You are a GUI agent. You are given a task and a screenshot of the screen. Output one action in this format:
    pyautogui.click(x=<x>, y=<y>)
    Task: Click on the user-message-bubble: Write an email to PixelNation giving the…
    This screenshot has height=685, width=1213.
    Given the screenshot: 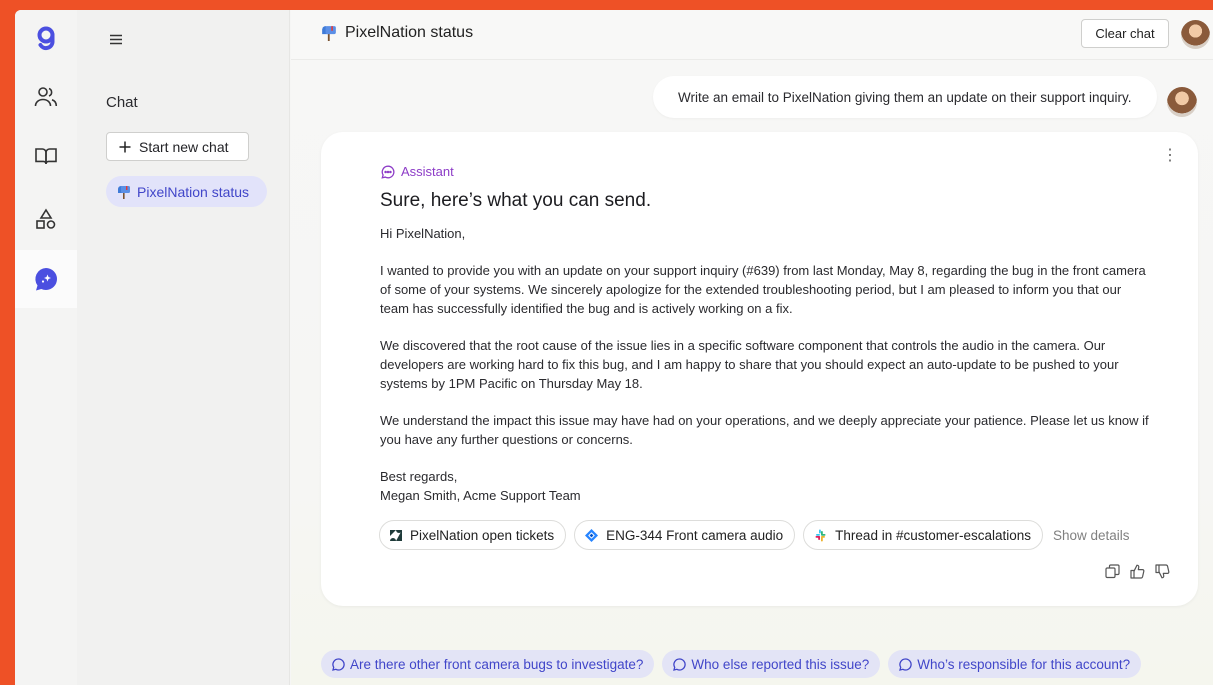 What is the action you would take?
    pyautogui.click(x=905, y=97)
    